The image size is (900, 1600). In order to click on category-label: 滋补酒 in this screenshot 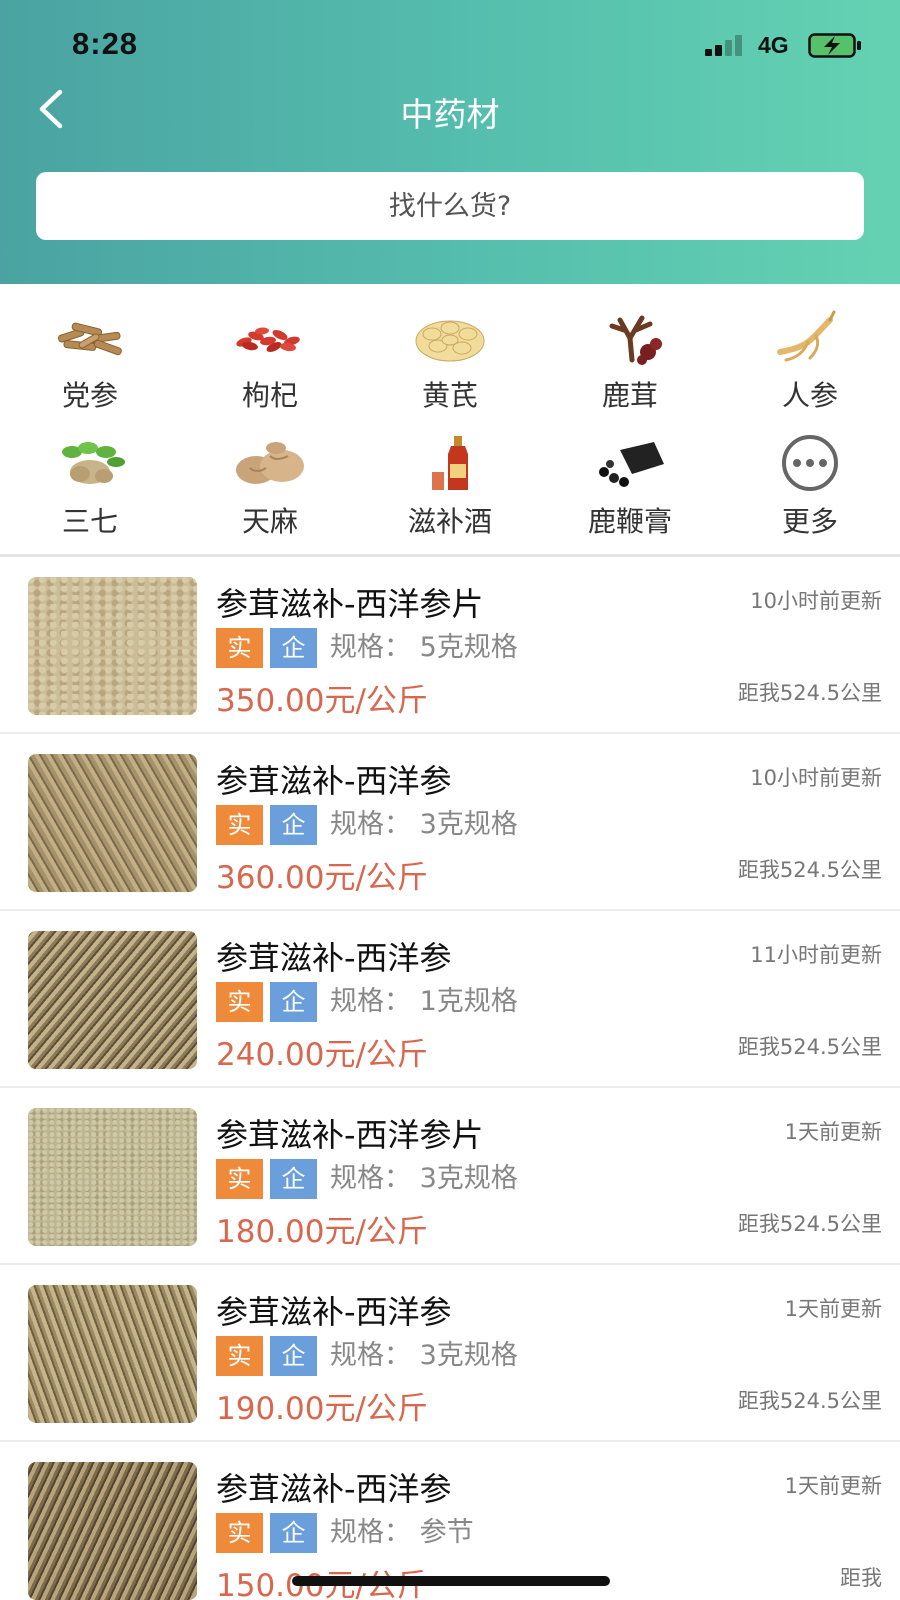, I will do `click(449, 521)`.